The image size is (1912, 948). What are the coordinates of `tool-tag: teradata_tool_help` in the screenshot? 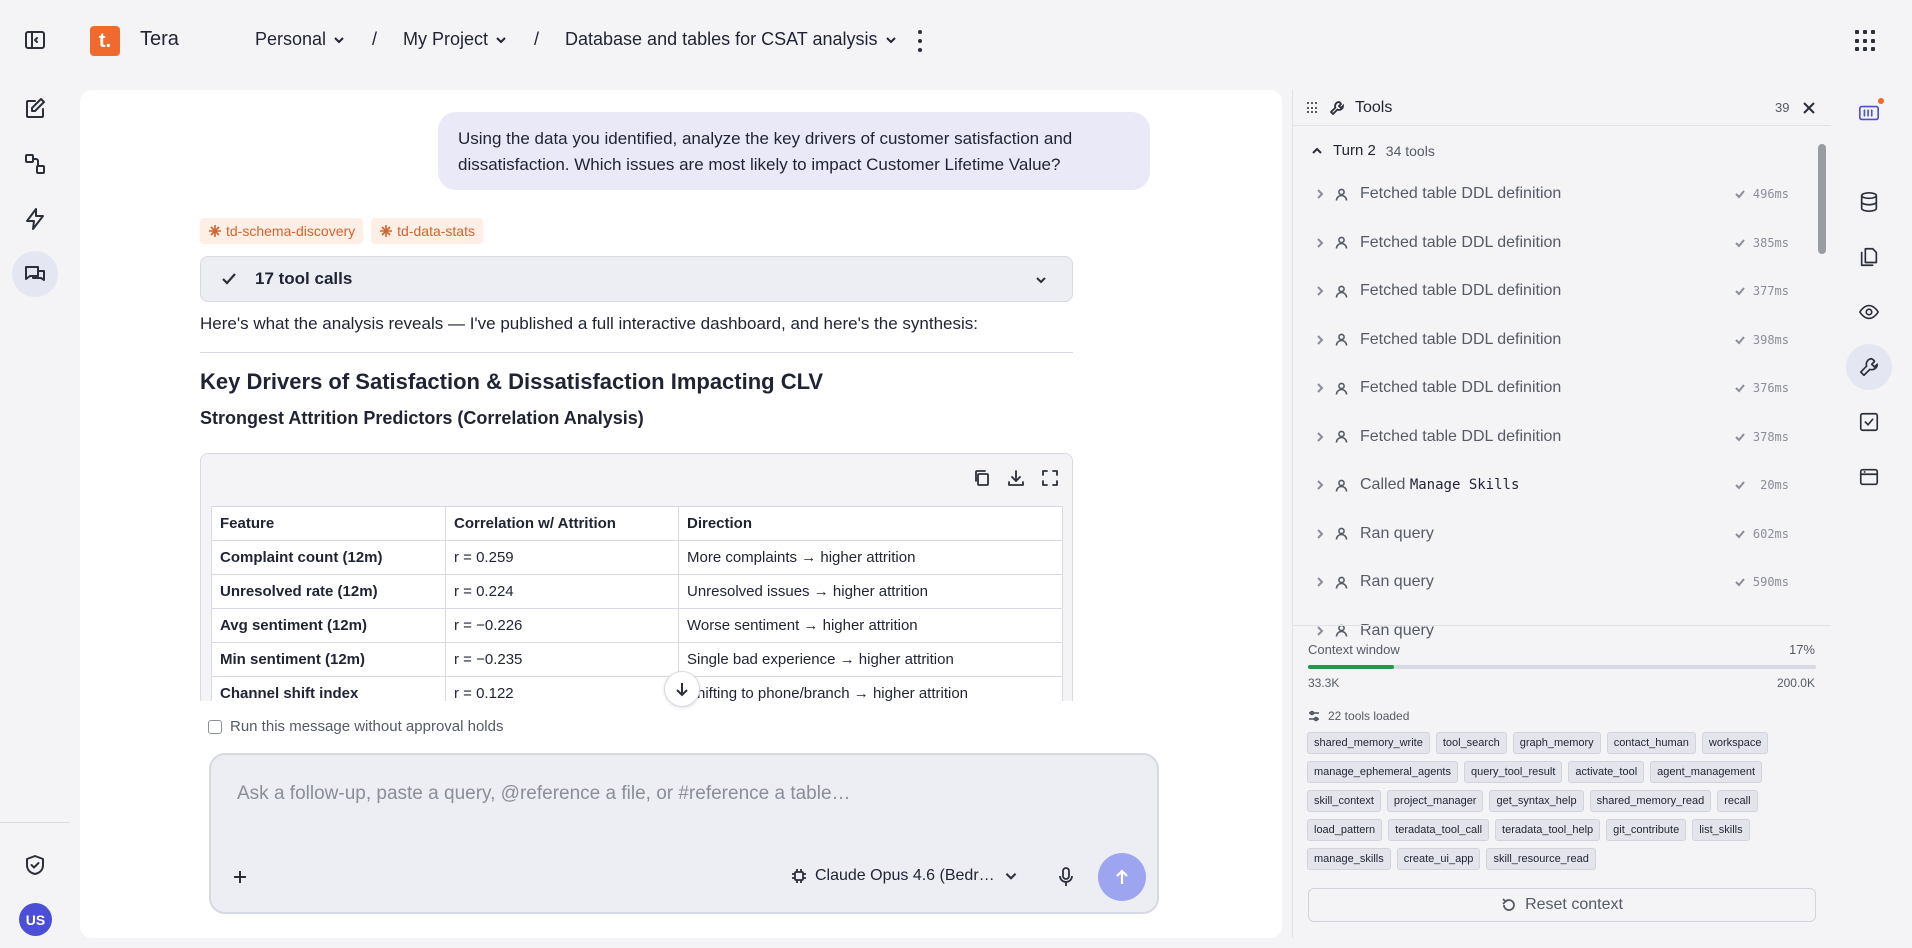 It's located at (1548, 830).